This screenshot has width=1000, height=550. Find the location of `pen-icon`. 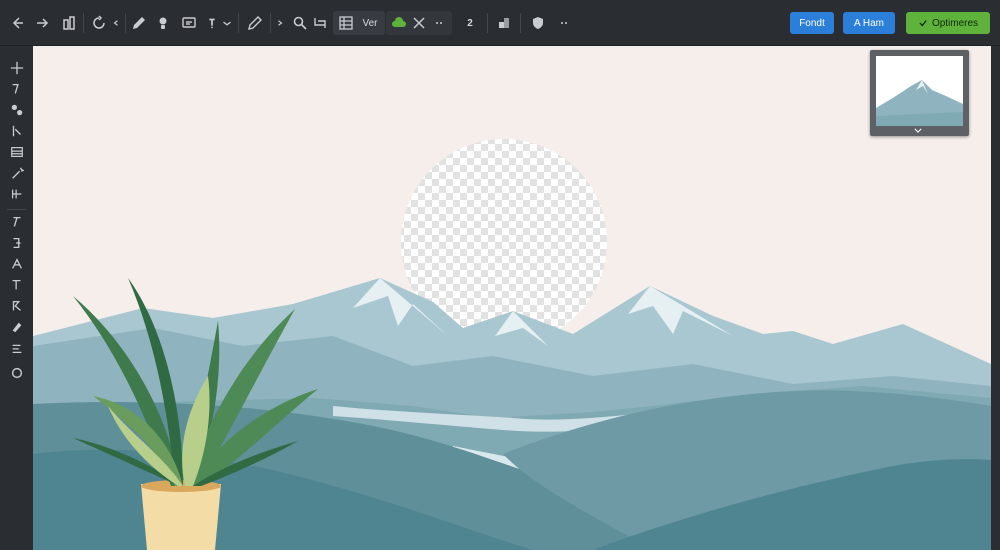

pen-icon is located at coordinates (139, 23).